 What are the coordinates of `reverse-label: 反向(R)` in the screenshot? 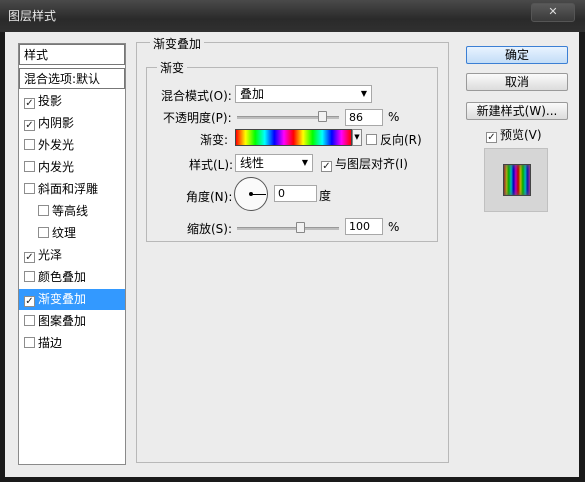 It's located at (401, 140).